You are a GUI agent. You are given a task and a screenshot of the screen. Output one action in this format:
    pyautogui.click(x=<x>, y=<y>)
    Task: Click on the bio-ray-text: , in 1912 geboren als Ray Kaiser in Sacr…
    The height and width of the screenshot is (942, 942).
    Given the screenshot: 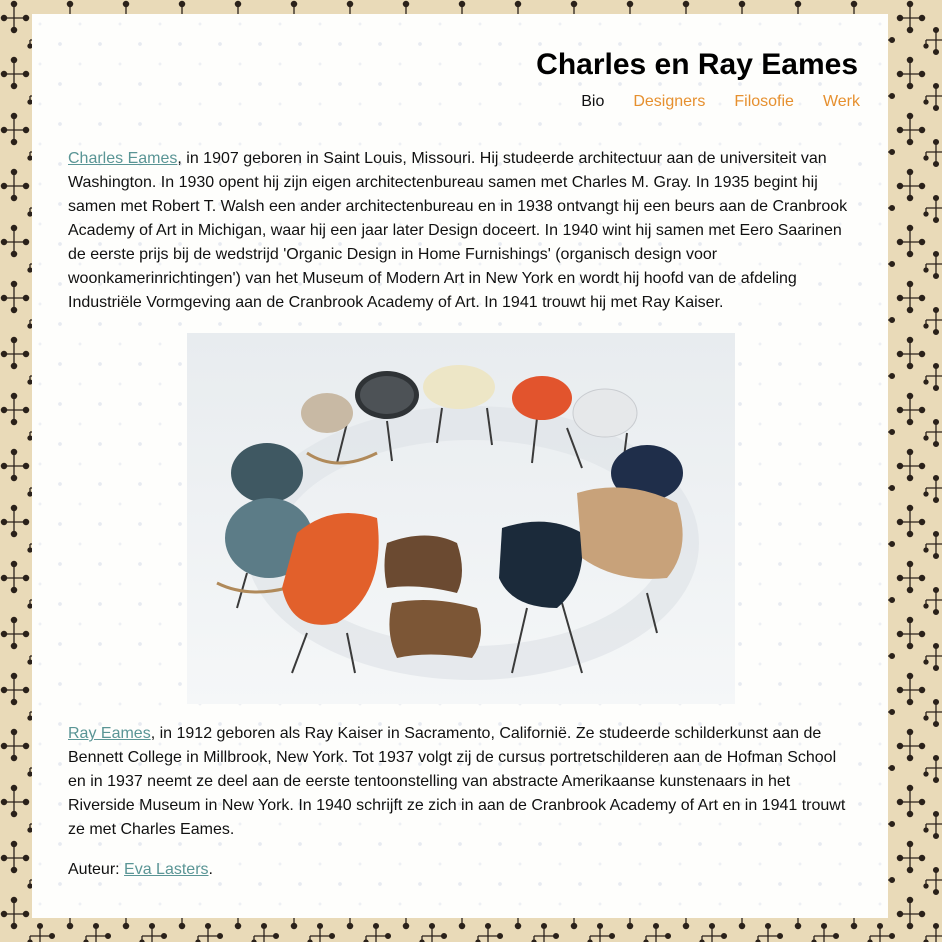 What is the action you would take?
    pyautogui.click(x=457, y=781)
    